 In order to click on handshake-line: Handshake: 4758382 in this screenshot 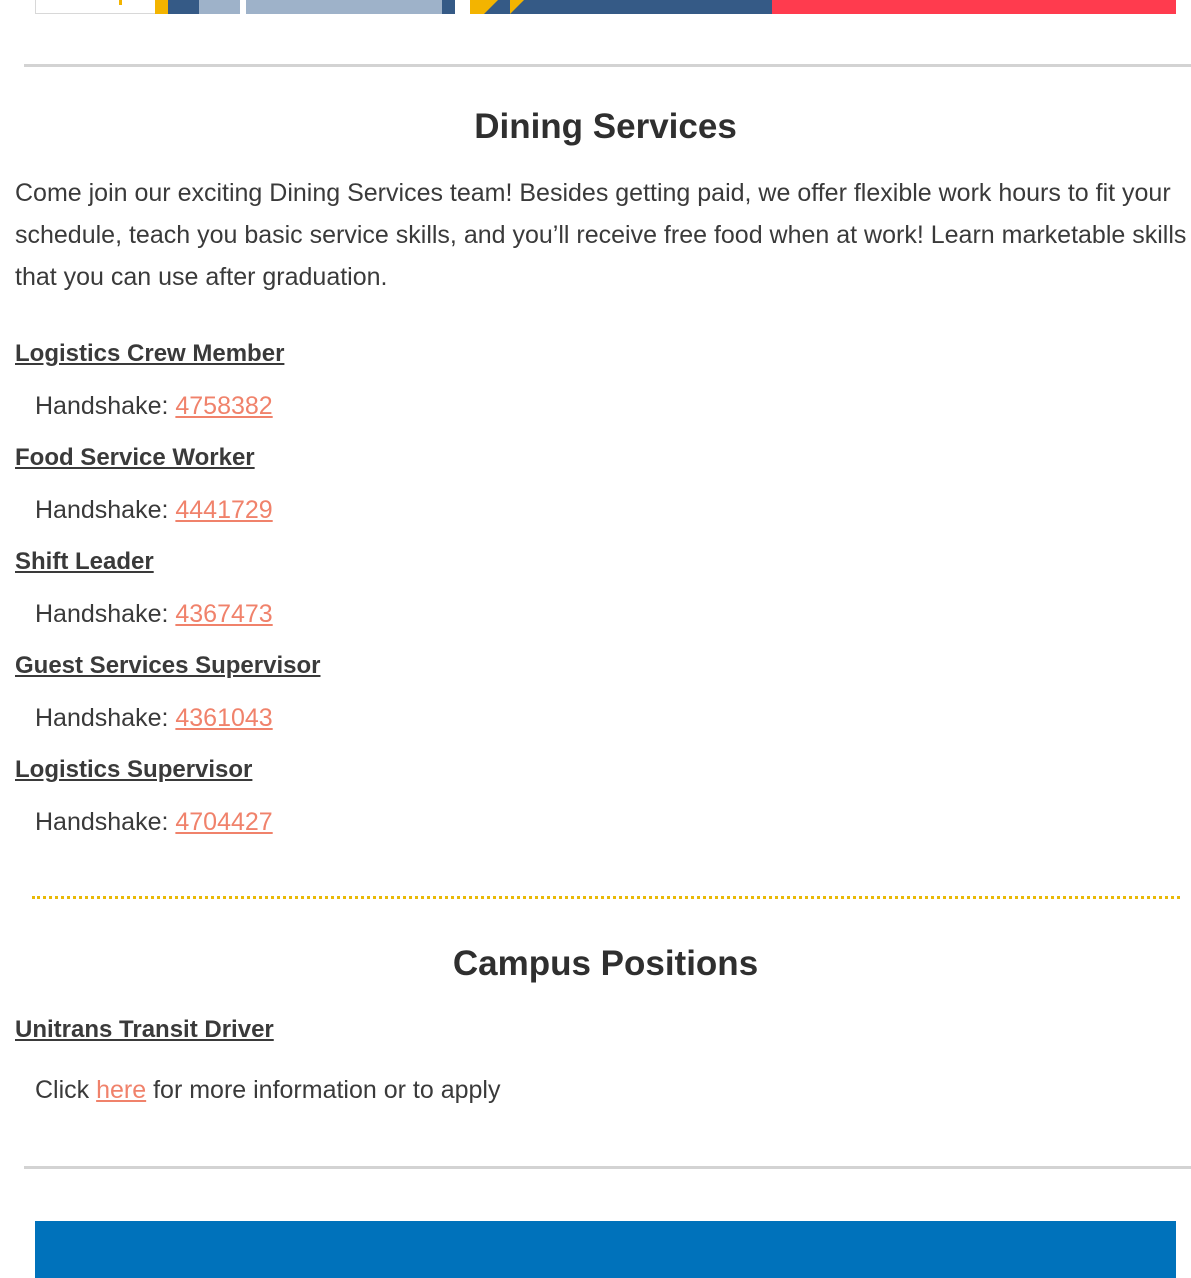, I will do `click(154, 406)`.